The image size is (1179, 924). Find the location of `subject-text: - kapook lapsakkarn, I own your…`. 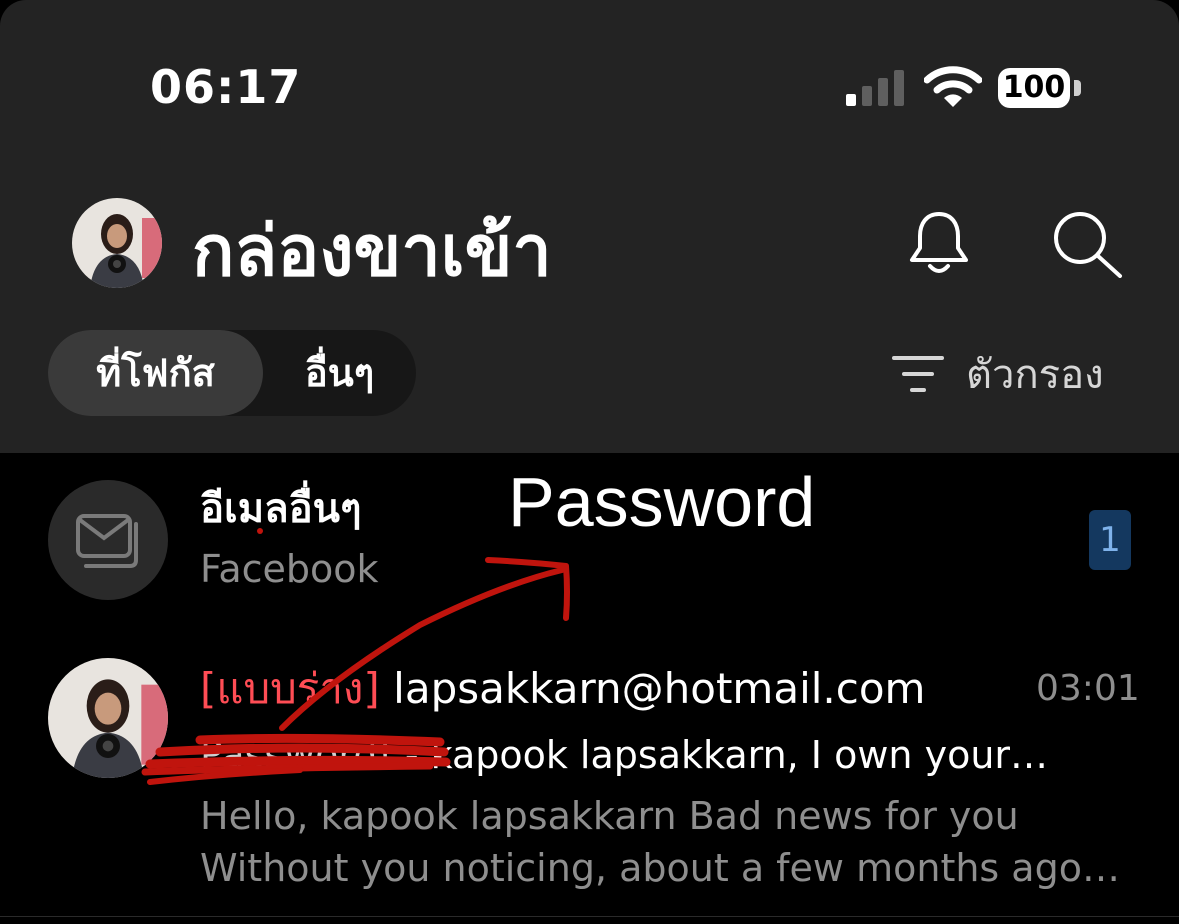

subject-text: - kapook lapsakkarn, I own your… is located at coordinates (720, 755).